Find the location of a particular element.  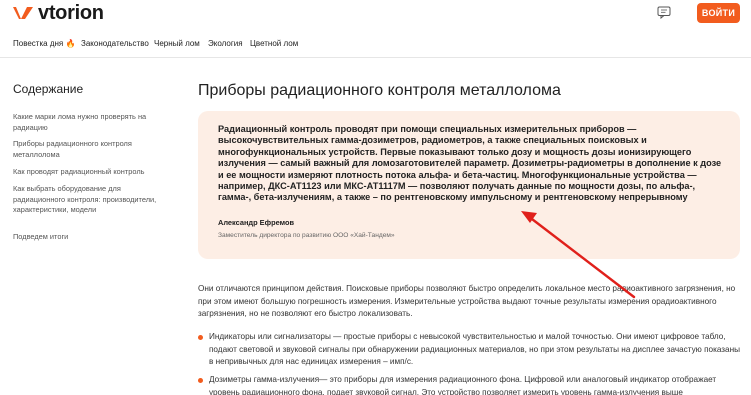

site-header: vtorion ВОЙТИ is located at coordinates (375, 14).